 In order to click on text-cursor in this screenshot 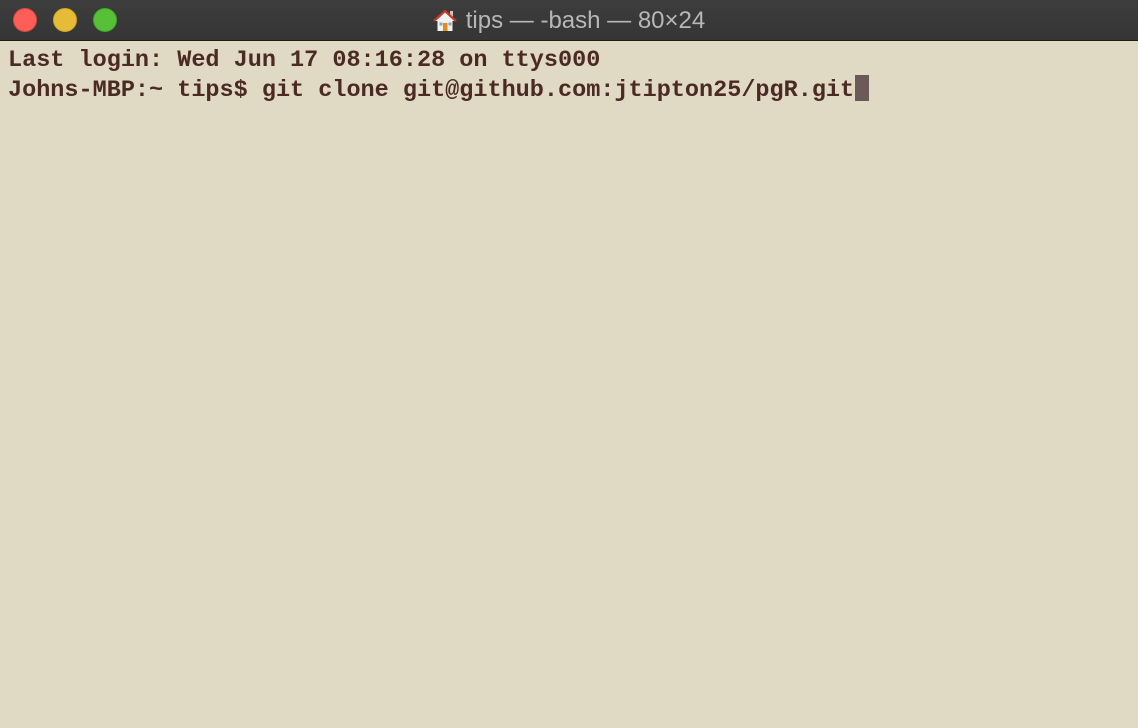, I will do `click(862, 88)`.